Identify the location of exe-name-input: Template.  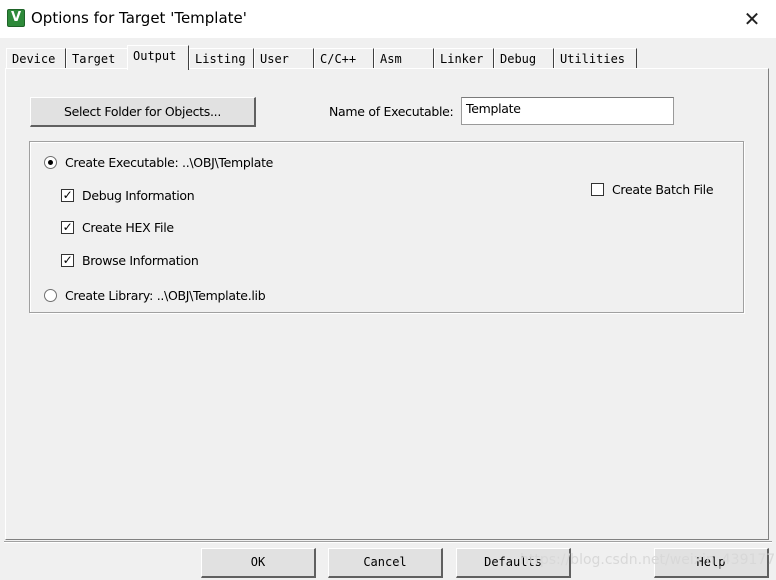
(567, 111).